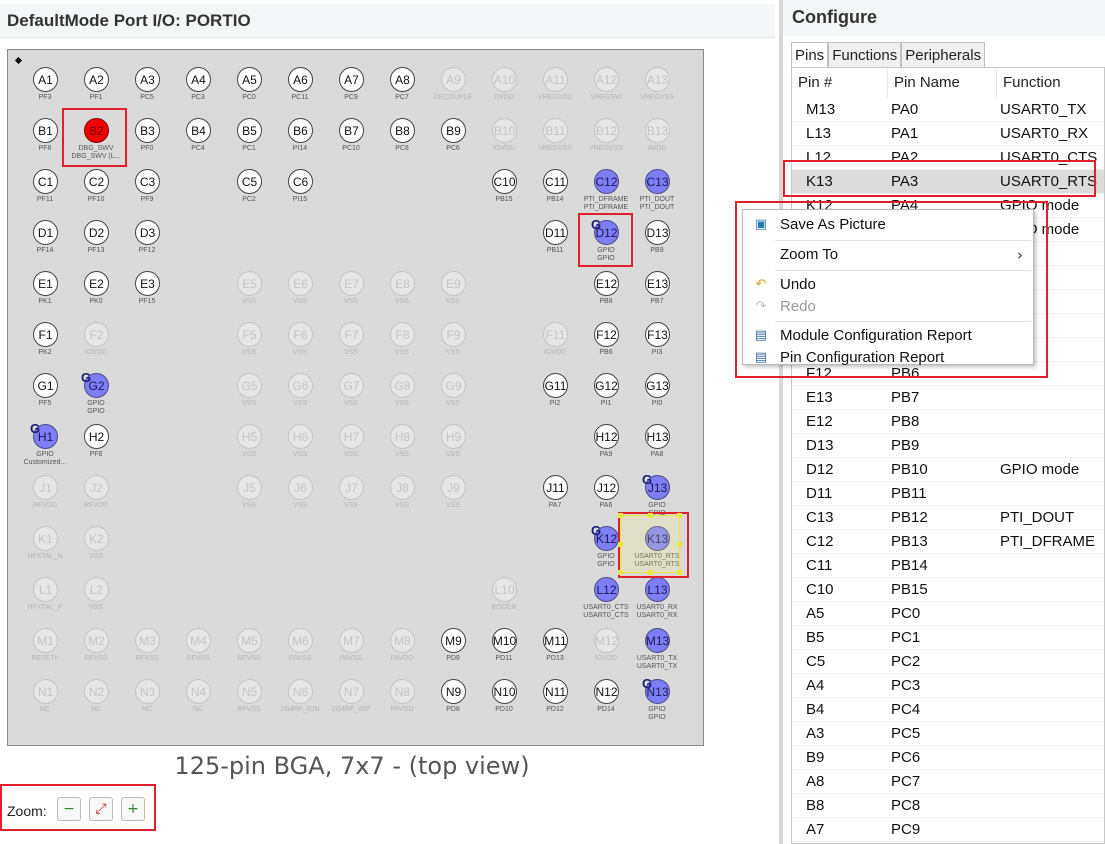 The height and width of the screenshot is (844, 1105). I want to click on zoom-in-button: +, so click(133, 809).